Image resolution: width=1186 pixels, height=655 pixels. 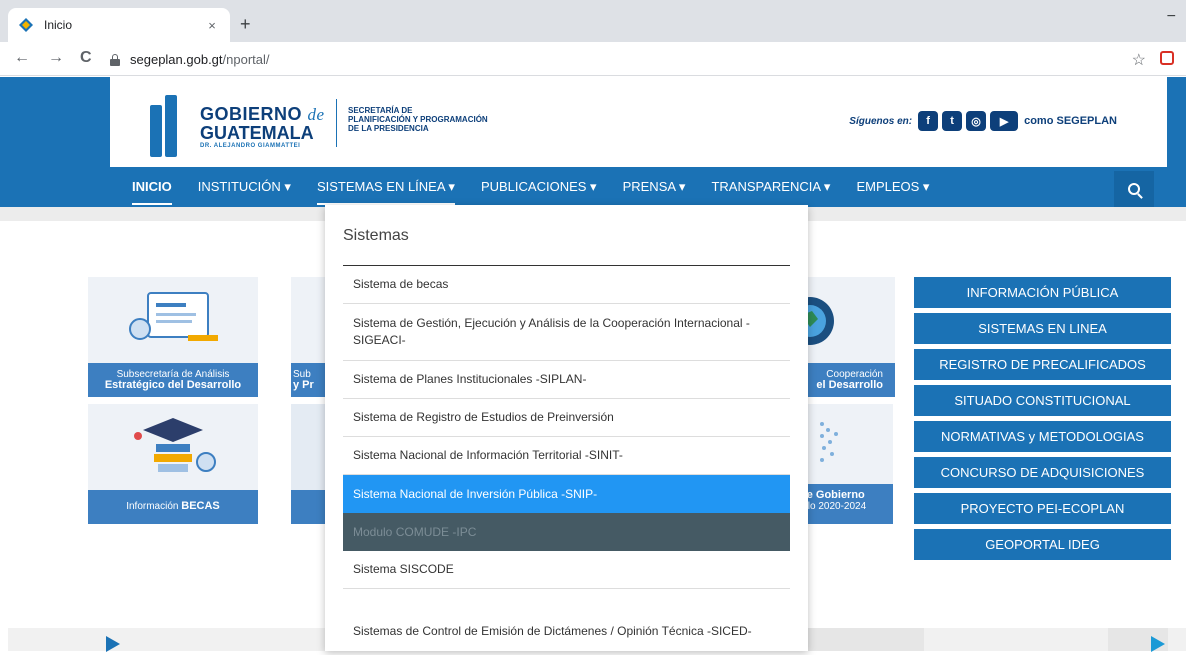 I want to click on dropdown-item-comude: Modulo COMUDE -IPC, so click(x=566, y=532).